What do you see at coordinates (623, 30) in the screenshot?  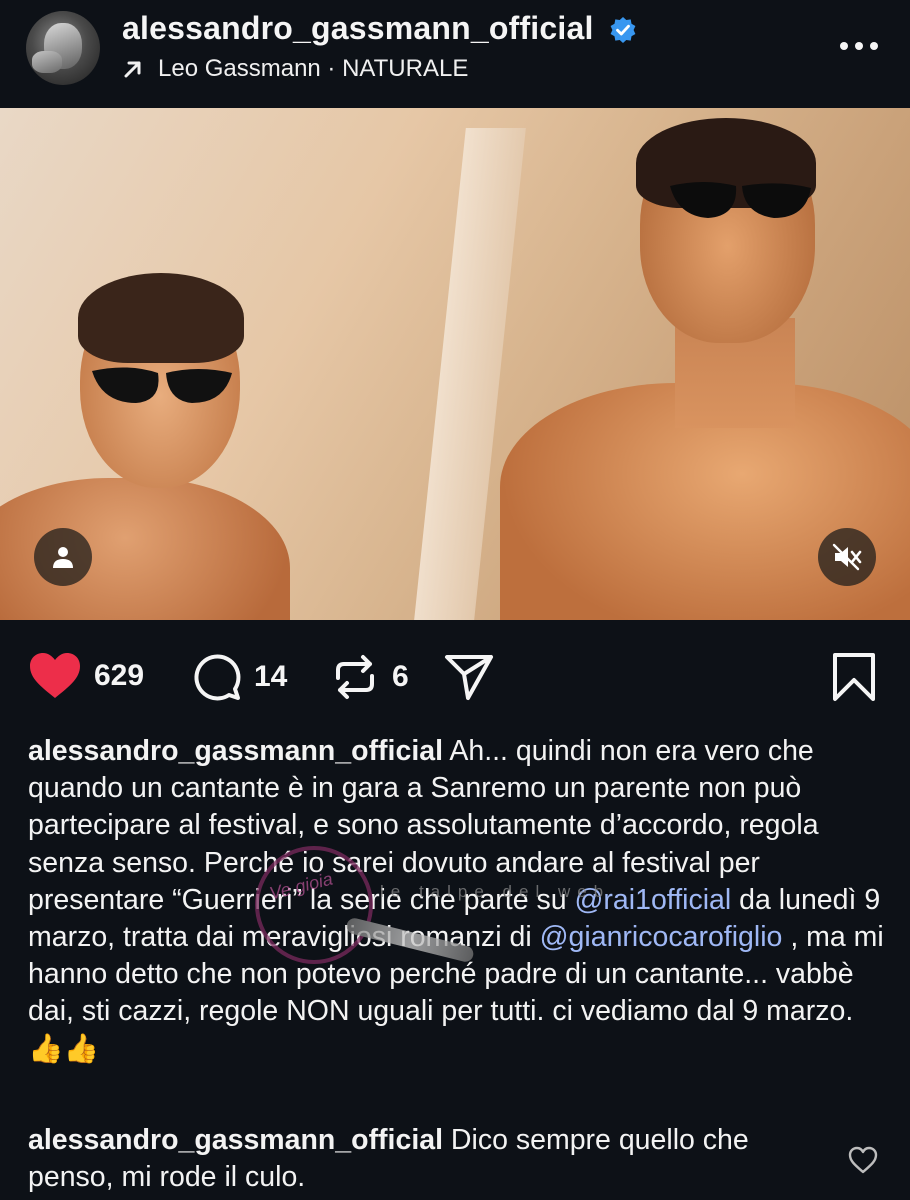 I see `verified-badge-icon` at bounding box center [623, 30].